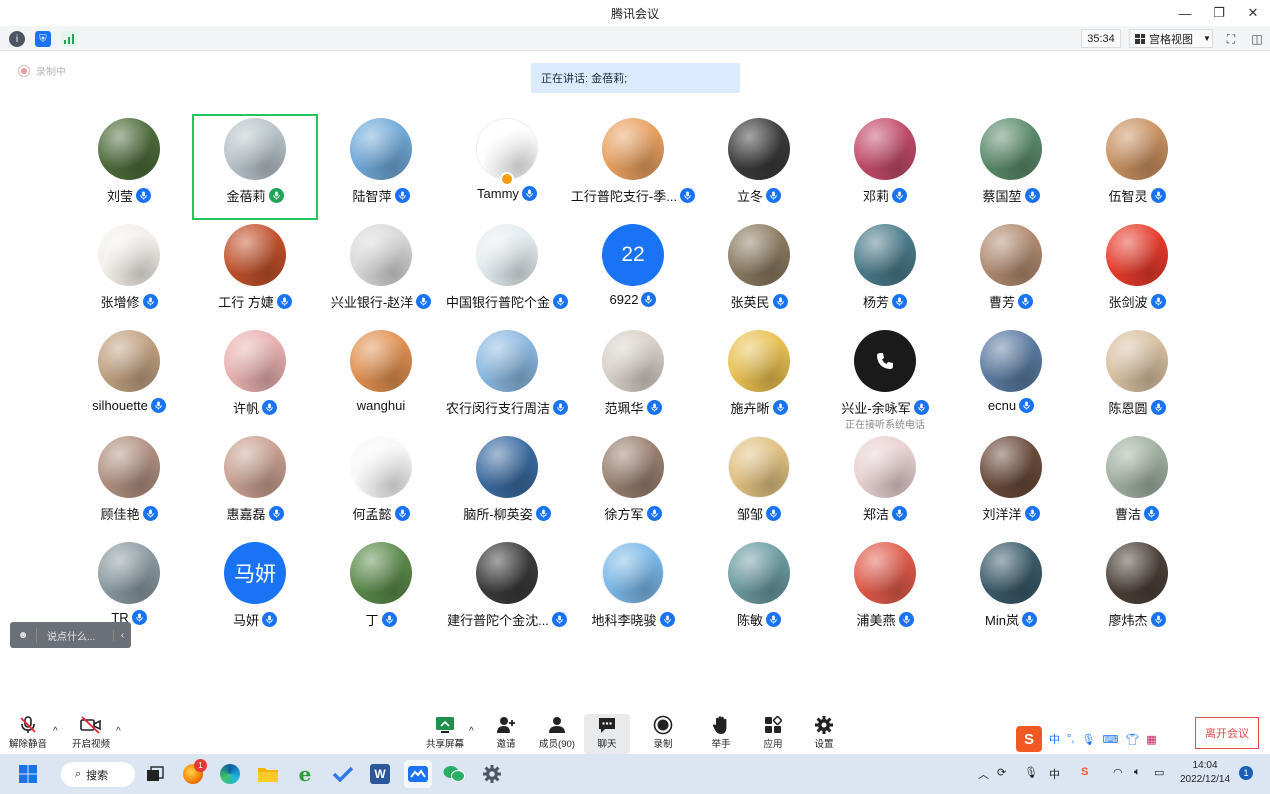 The width and height of the screenshot is (1270, 794). I want to click on participant-tile: 中国银行普陀个金, so click(507, 273).